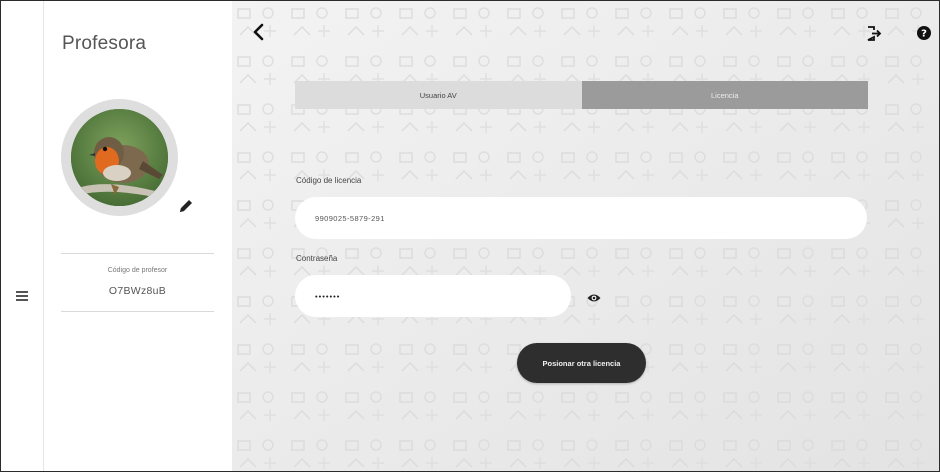 The image size is (940, 472). I want to click on robin-bird-image, so click(119, 157).